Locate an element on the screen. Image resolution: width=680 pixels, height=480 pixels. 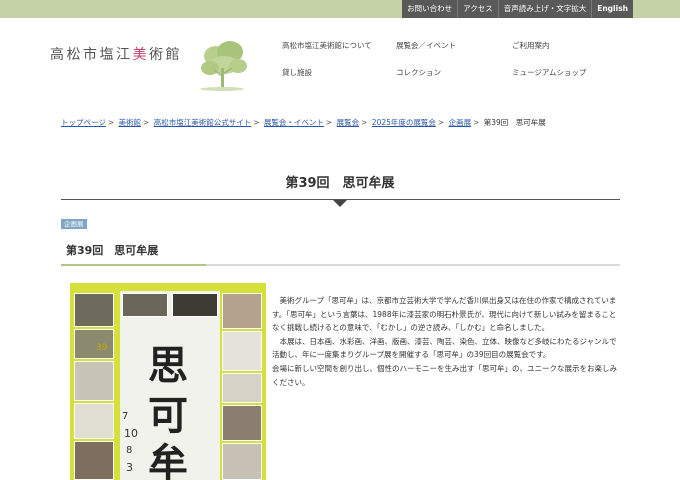
gnav-shop: ミュージアムショップ is located at coordinates (549, 72).